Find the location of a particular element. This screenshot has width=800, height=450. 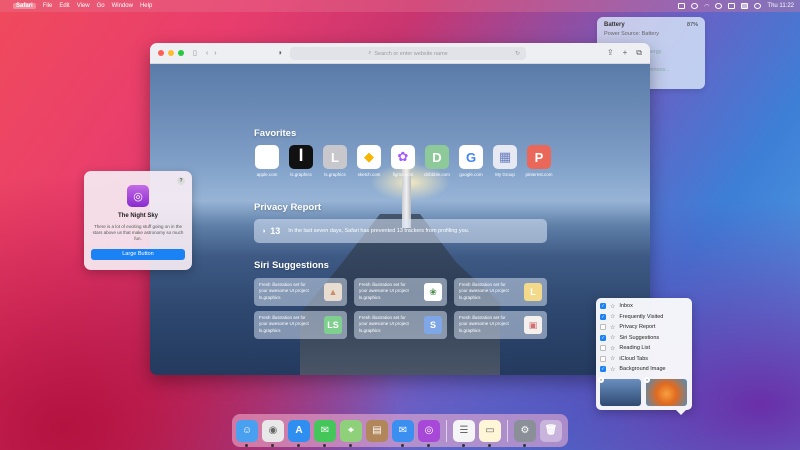

notes-brown-icon: ▤ is located at coordinates (377, 430).